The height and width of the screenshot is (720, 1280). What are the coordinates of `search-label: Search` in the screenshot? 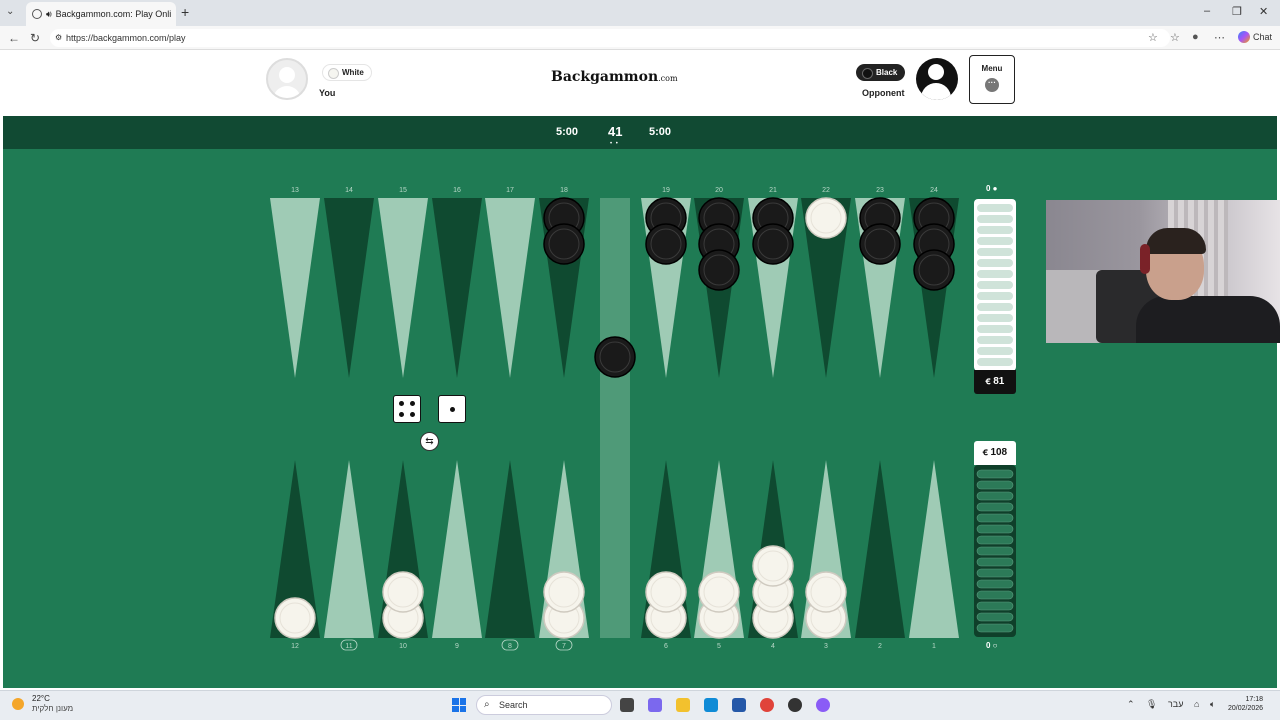 It's located at (513, 705).